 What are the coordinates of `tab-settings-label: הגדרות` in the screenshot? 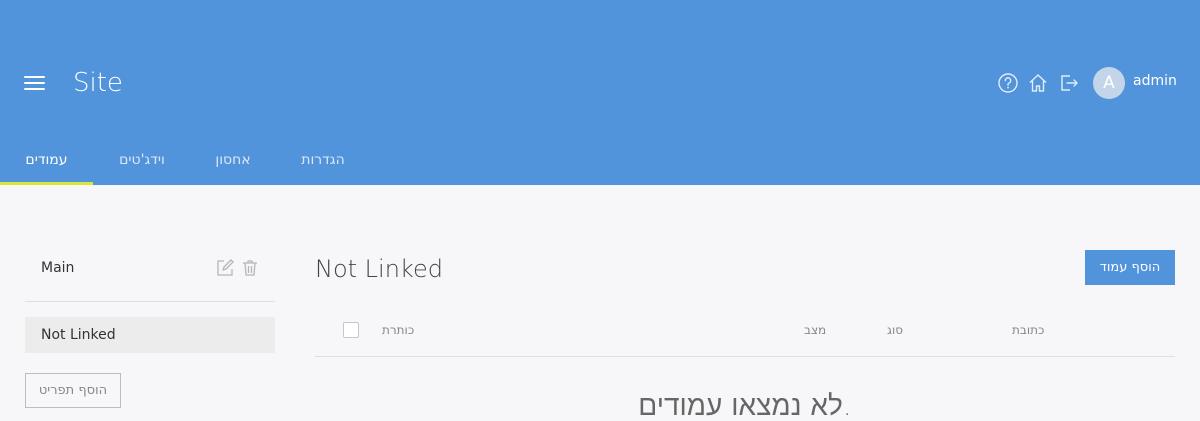 It's located at (323, 160).